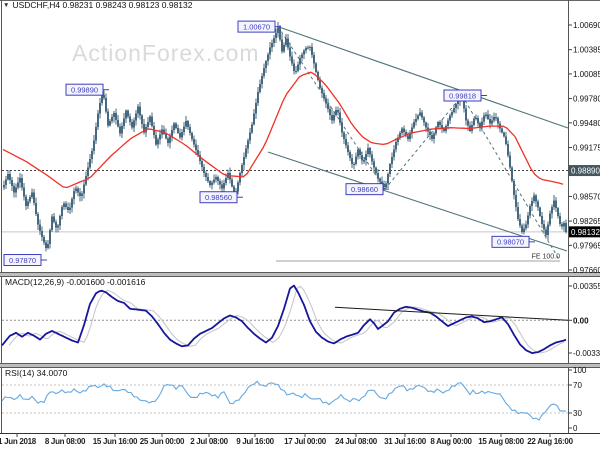 Image resolution: width=600 pixels, height=450 pixels. I want to click on svg-text: 0.003556, so click(586, 286).